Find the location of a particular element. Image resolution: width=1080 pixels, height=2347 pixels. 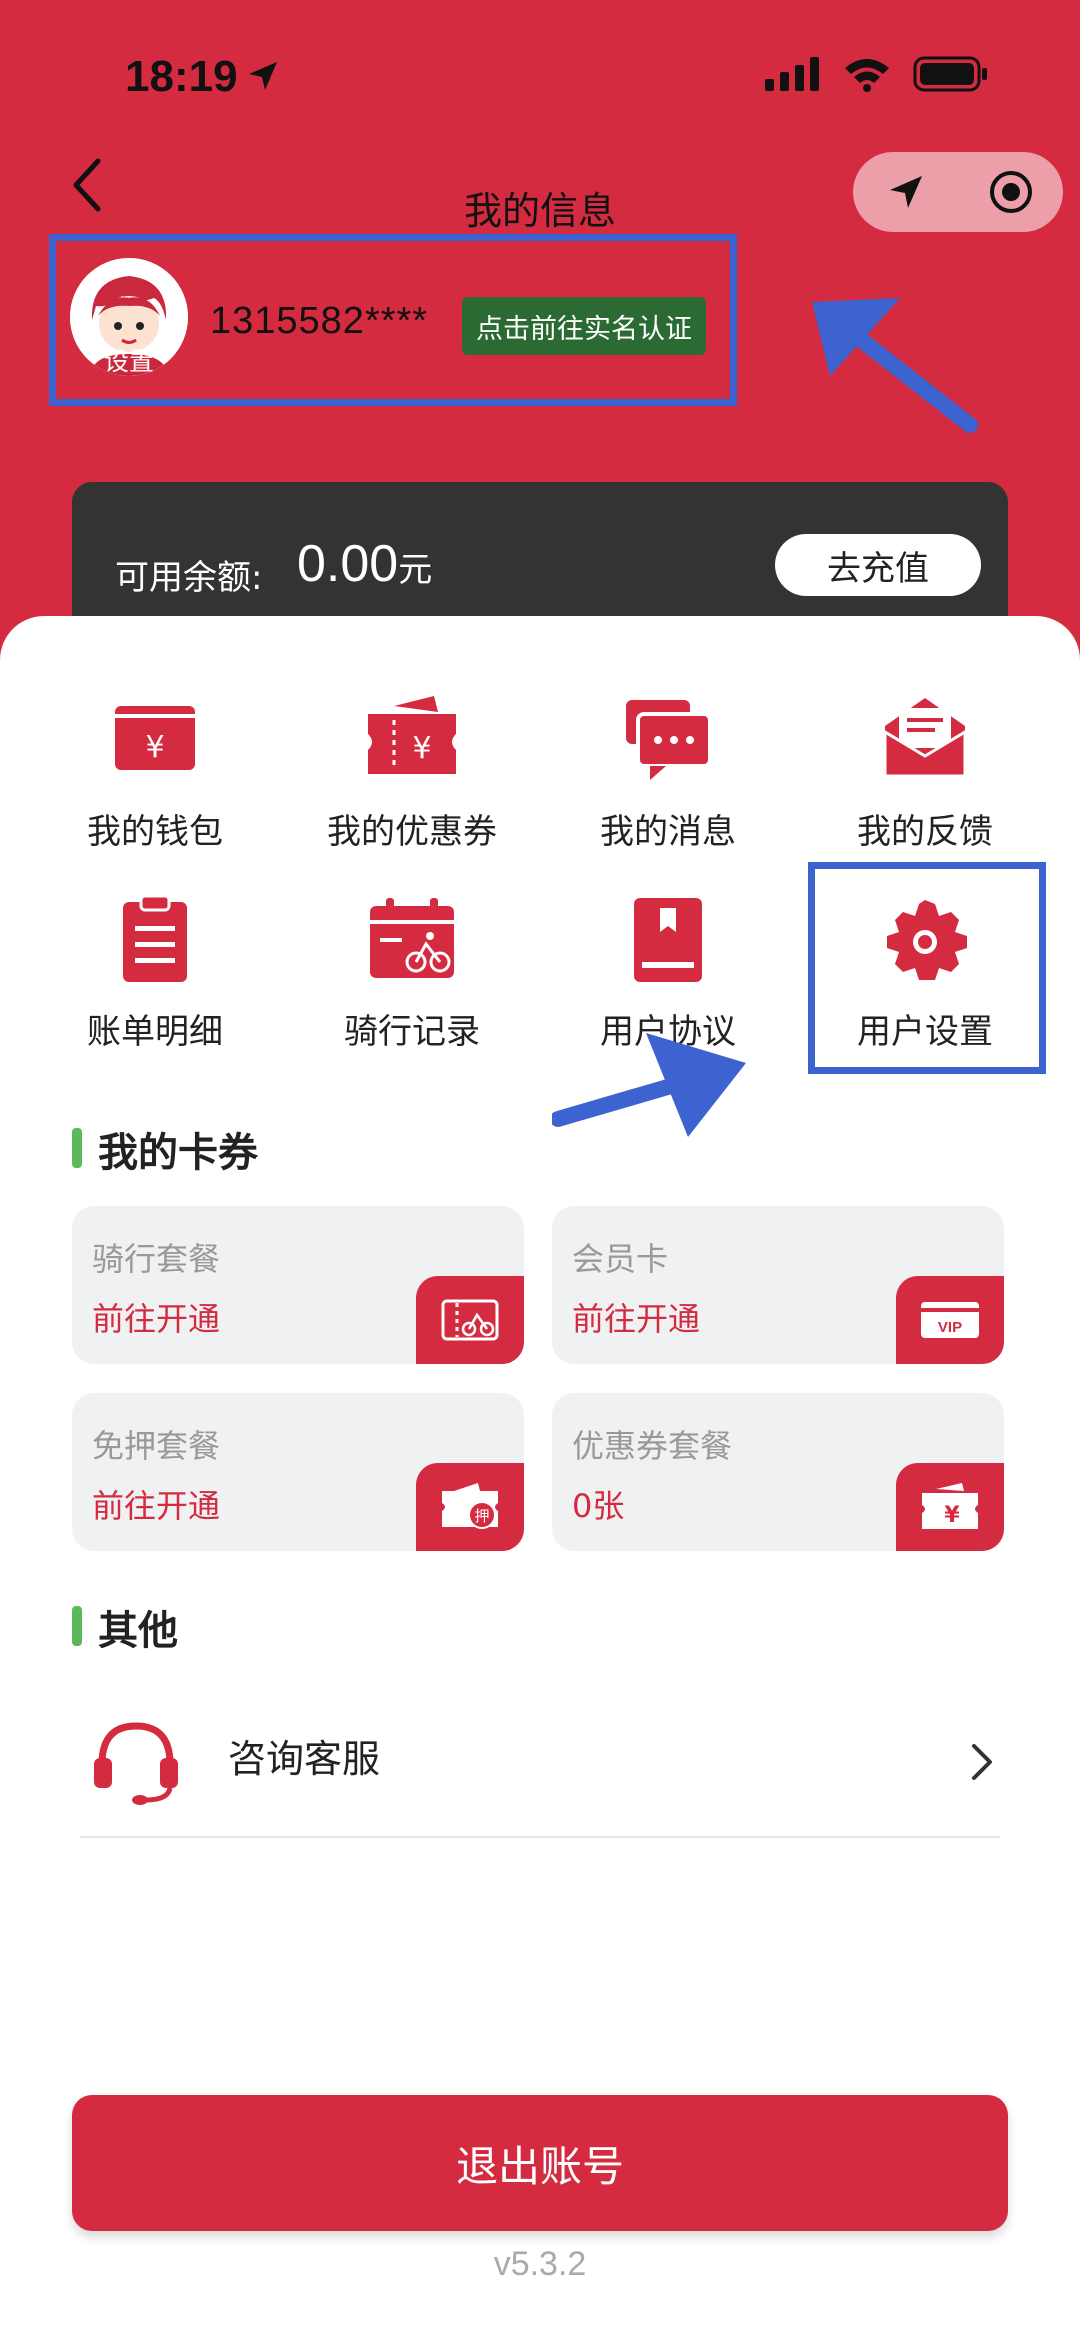

capsule-location-button is located at coordinates (905, 192).